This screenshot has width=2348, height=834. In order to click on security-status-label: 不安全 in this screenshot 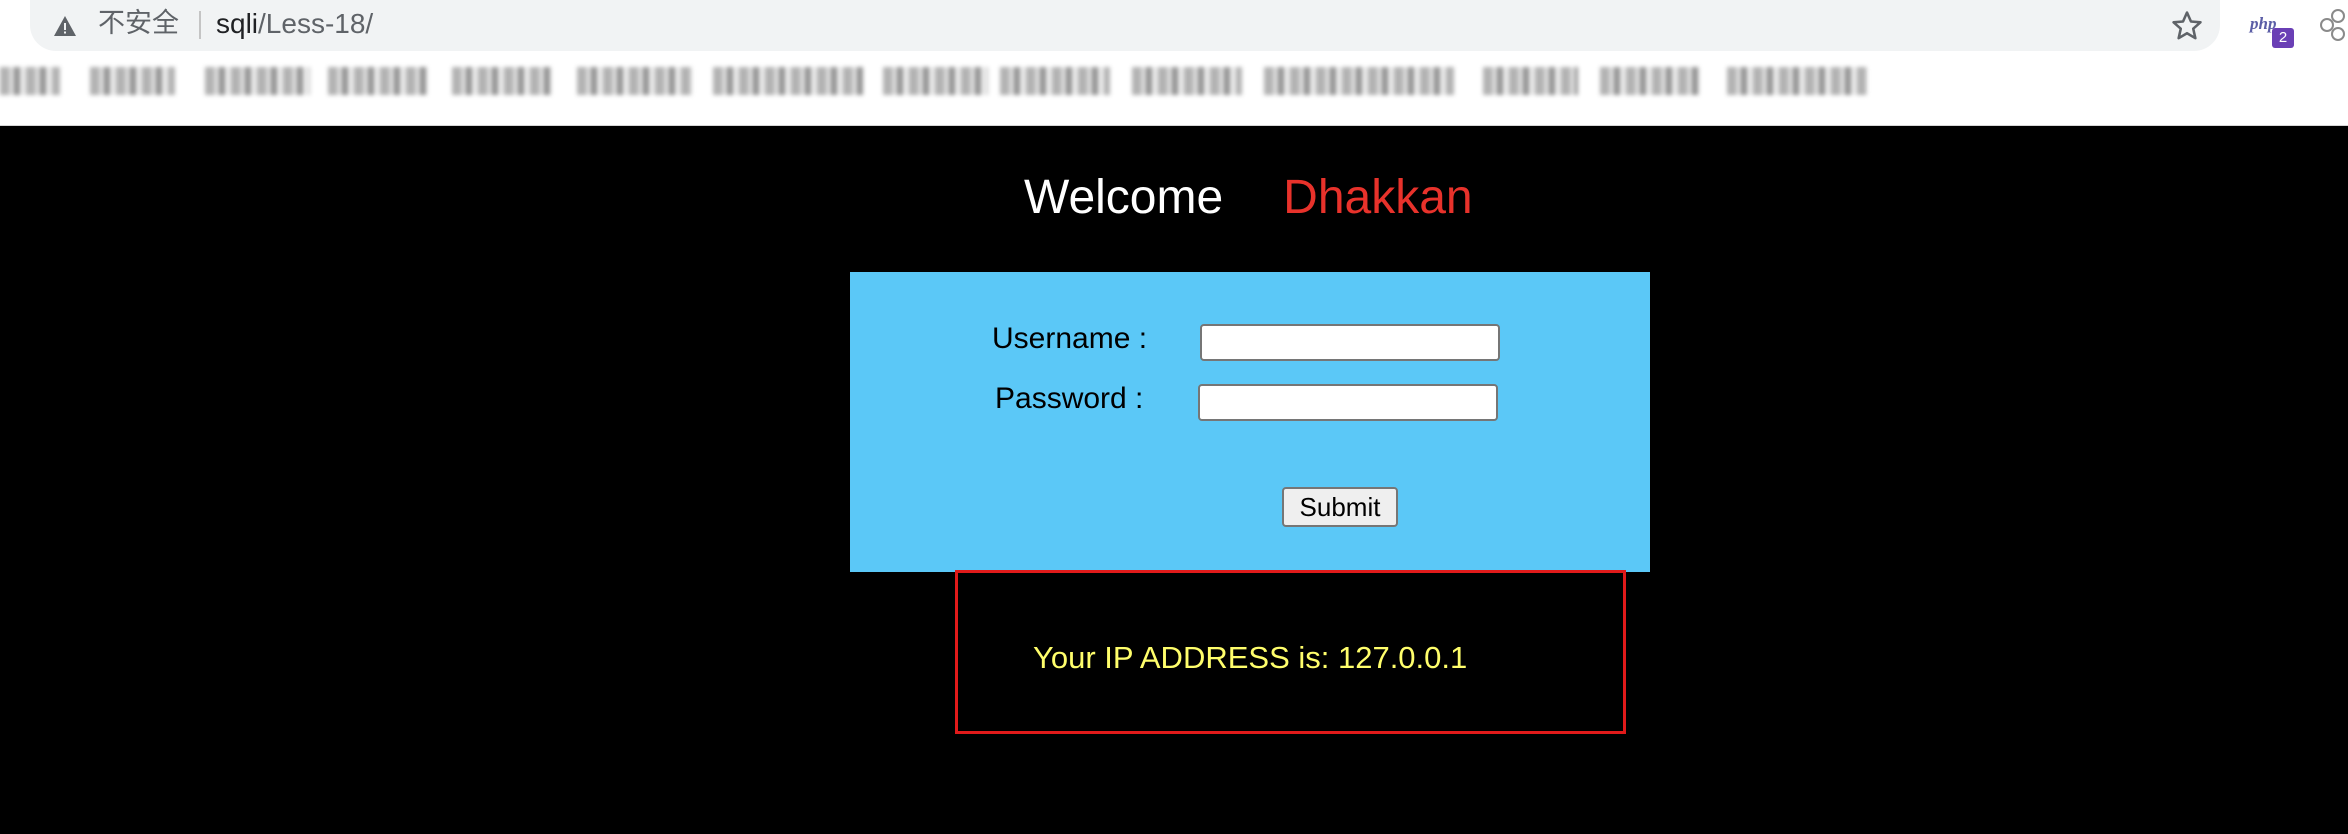, I will do `click(138, 24)`.